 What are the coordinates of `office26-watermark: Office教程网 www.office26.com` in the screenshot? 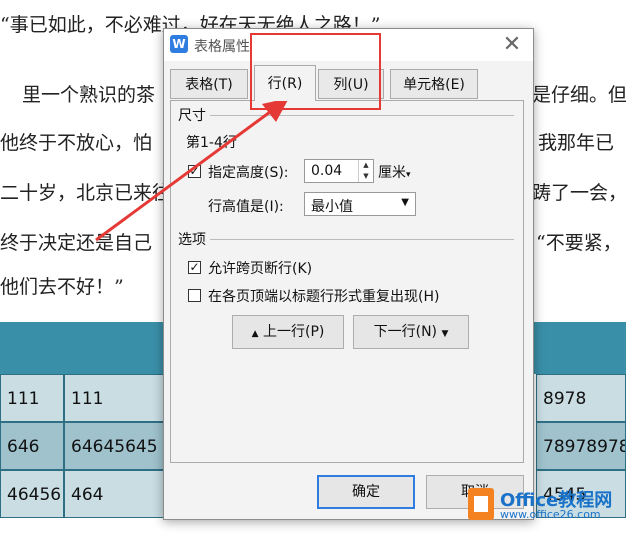 It's located at (544, 505).